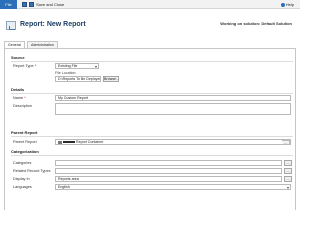  I want to click on section-details-title: Details, so click(18, 89).